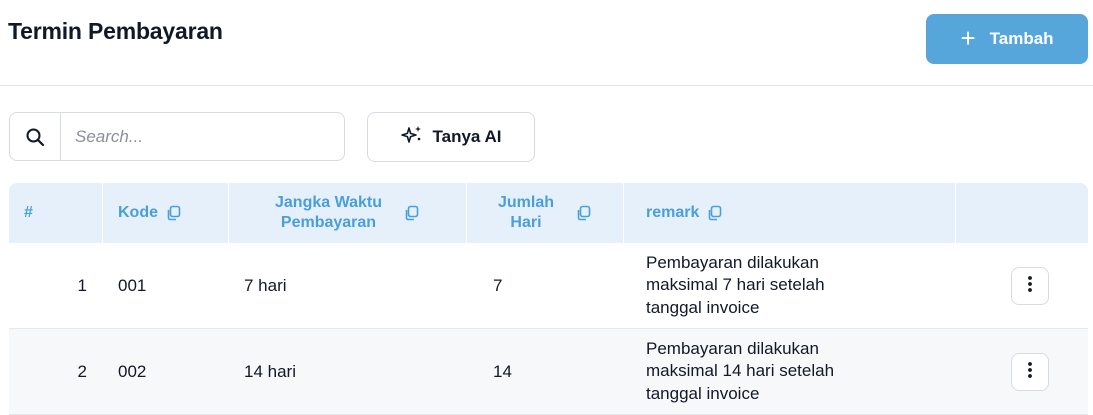 This screenshot has height=415, width=1093. Describe the element at coordinates (673, 212) in the screenshot. I see `column-label-remark: remark` at that location.